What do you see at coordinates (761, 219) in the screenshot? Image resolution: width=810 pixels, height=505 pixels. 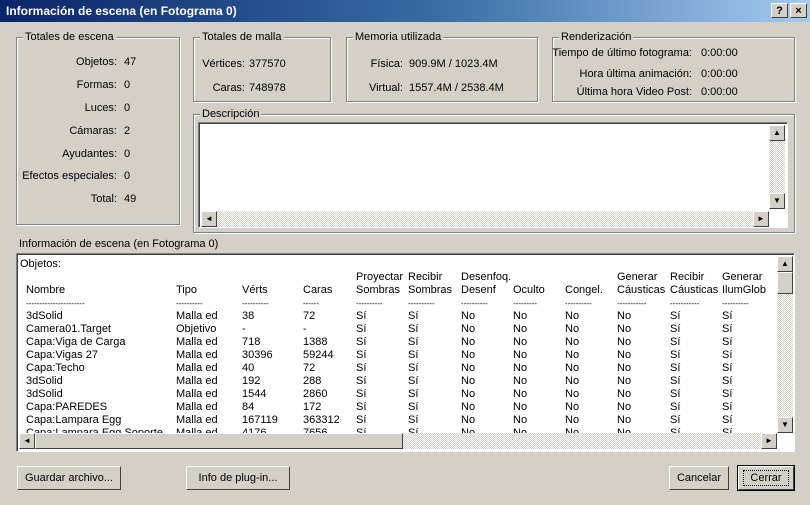 I see `scroll-right-icon: ►` at bounding box center [761, 219].